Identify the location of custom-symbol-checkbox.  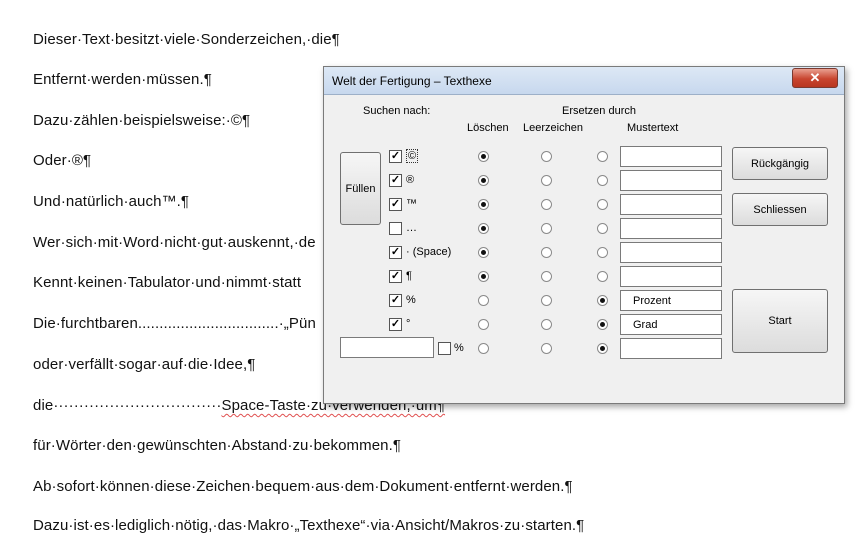
(444, 348).